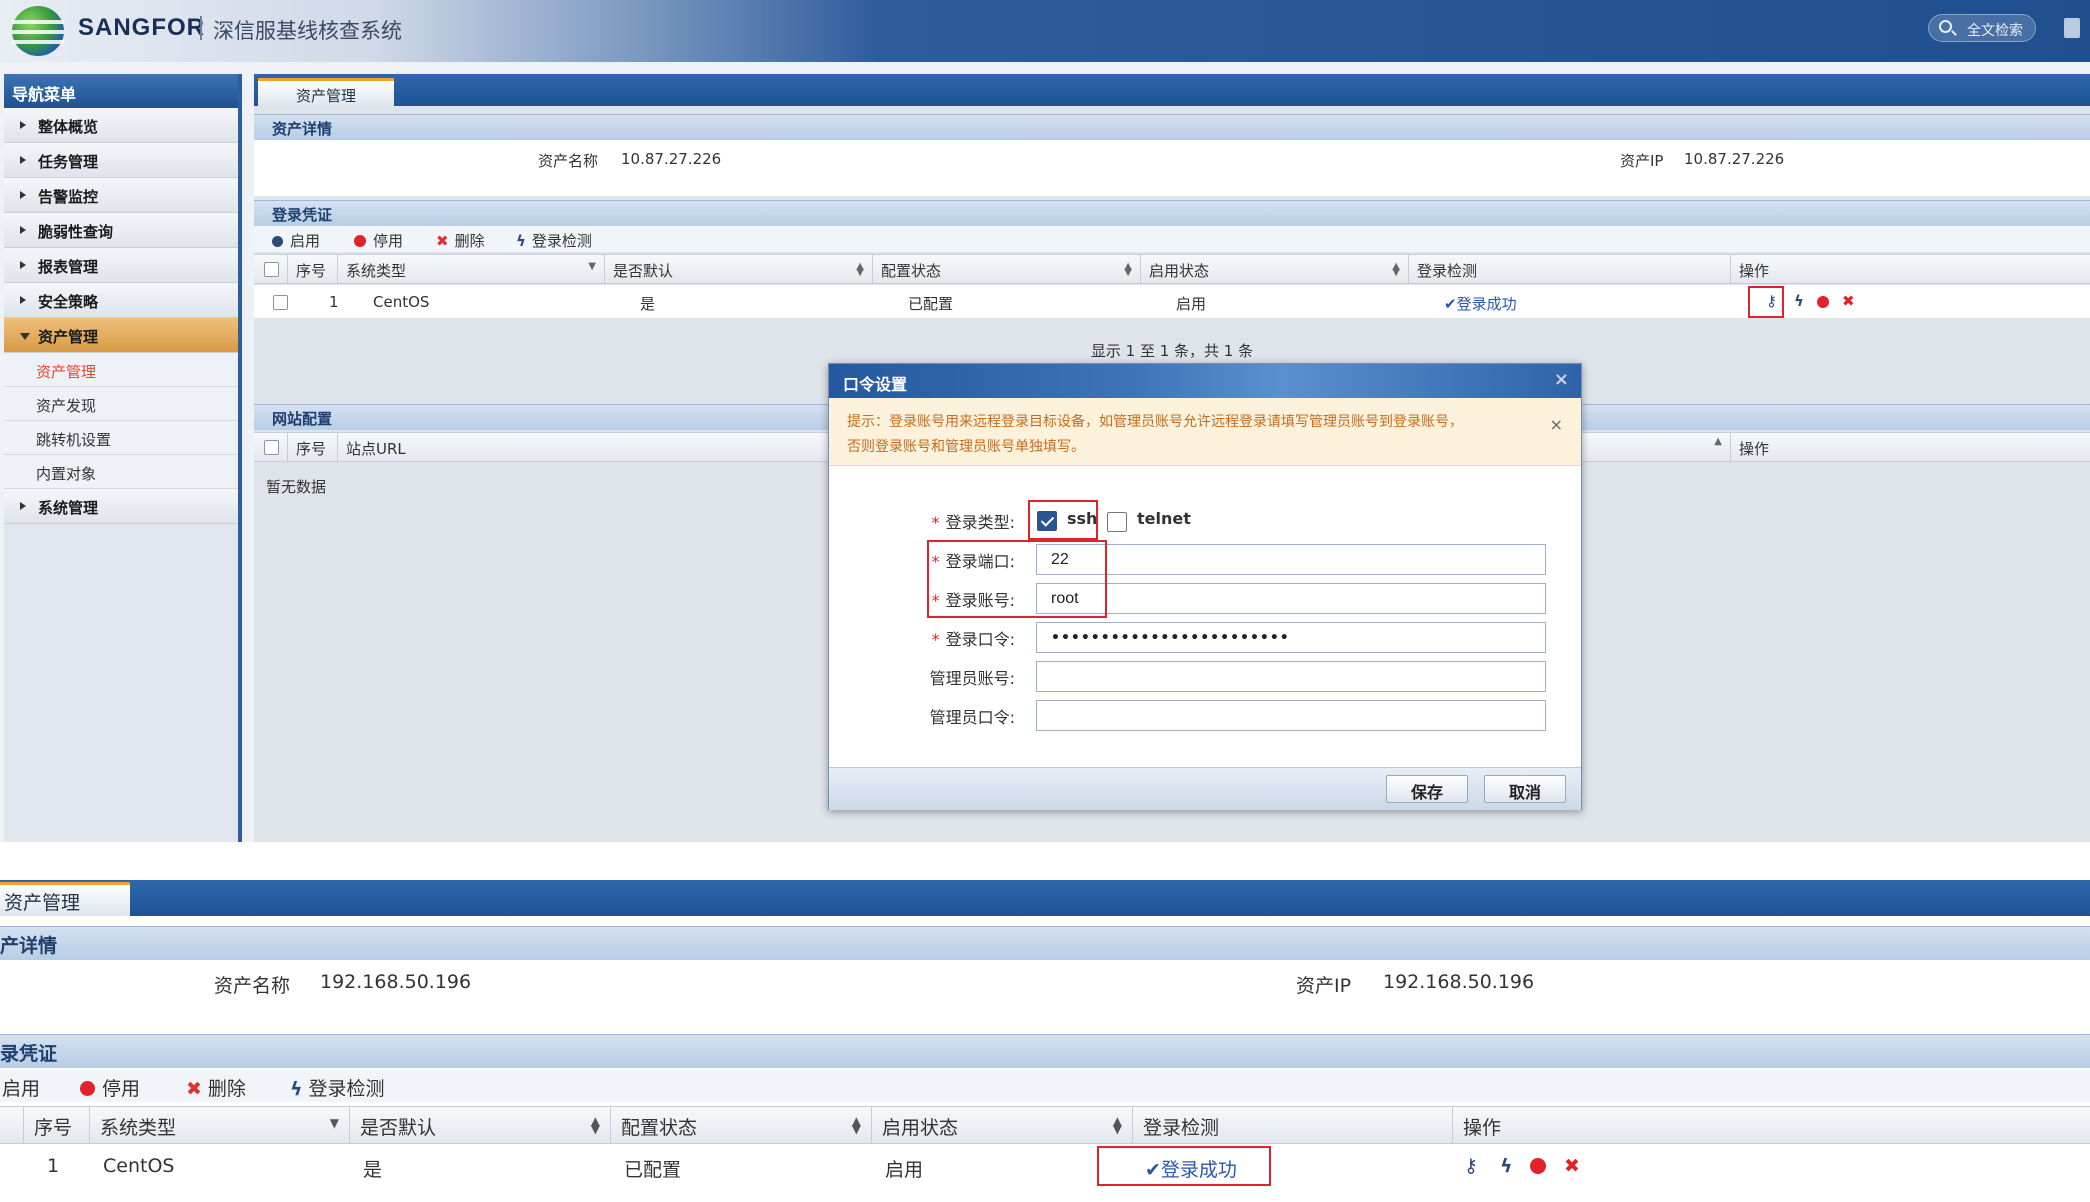  What do you see at coordinates (1117, 522) in the screenshot?
I see `telnet-checkbox` at bounding box center [1117, 522].